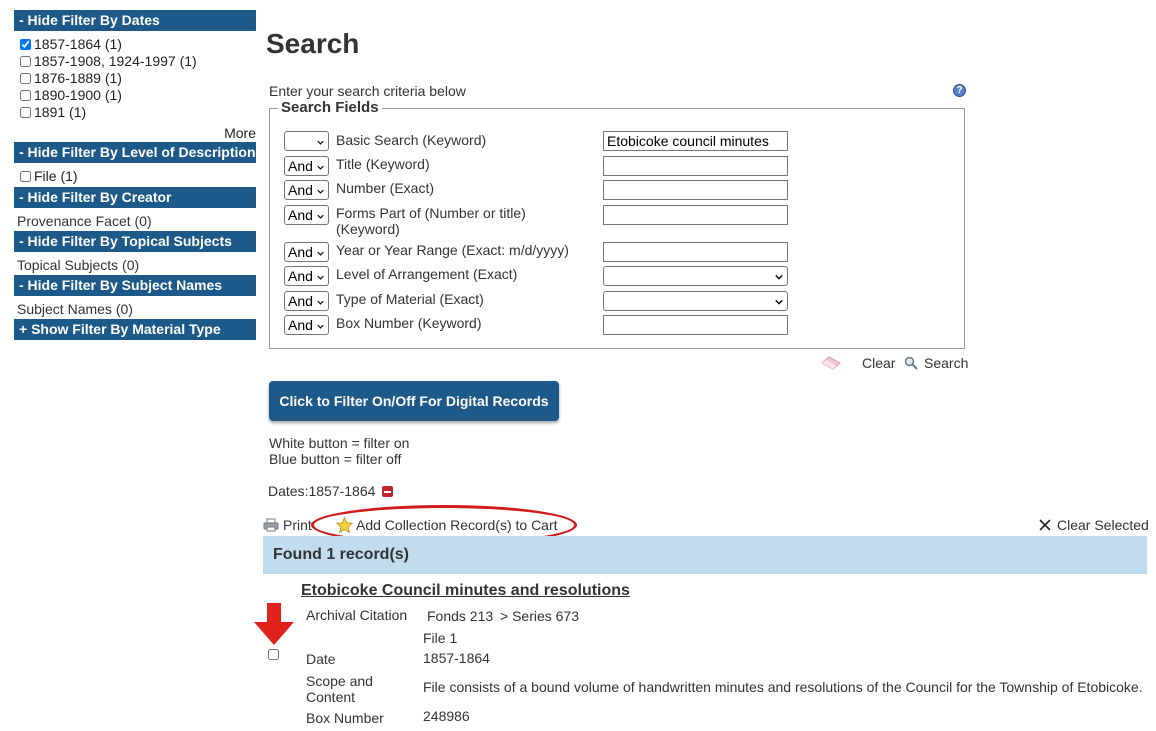 This screenshot has height=731, width=1156. What do you see at coordinates (447, 525) in the screenshot?
I see `add-to-cart-button: Add Collection Record(s) to Cart` at bounding box center [447, 525].